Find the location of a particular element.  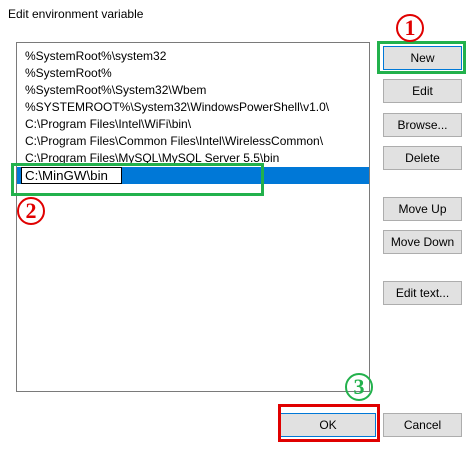

path-edit-input is located at coordinates (71, 175).